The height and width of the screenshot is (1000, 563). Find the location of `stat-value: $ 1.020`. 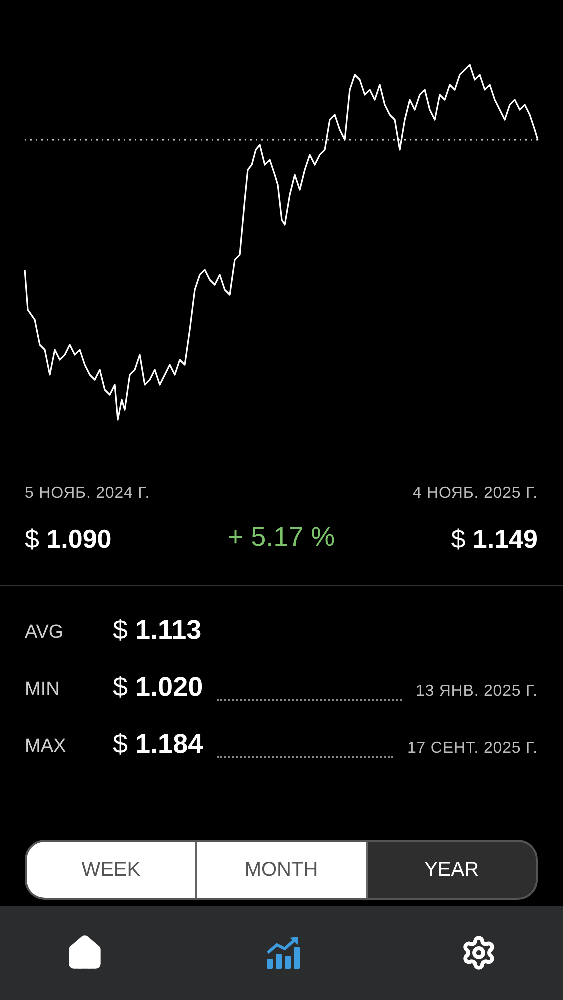

stat-value: $ 1.020 is located at coordinates (158, 687).